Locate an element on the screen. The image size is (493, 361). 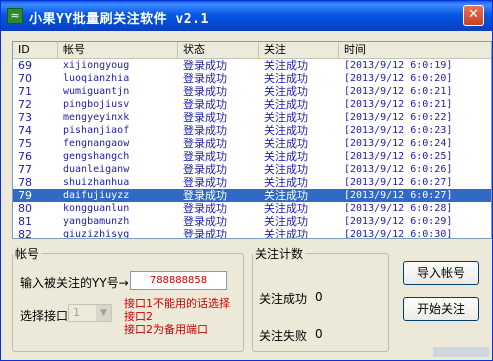
title-bar: ≈ 小果YY批量刷关注软件 v2.1 ✕ is located at coordinates (246, 16).